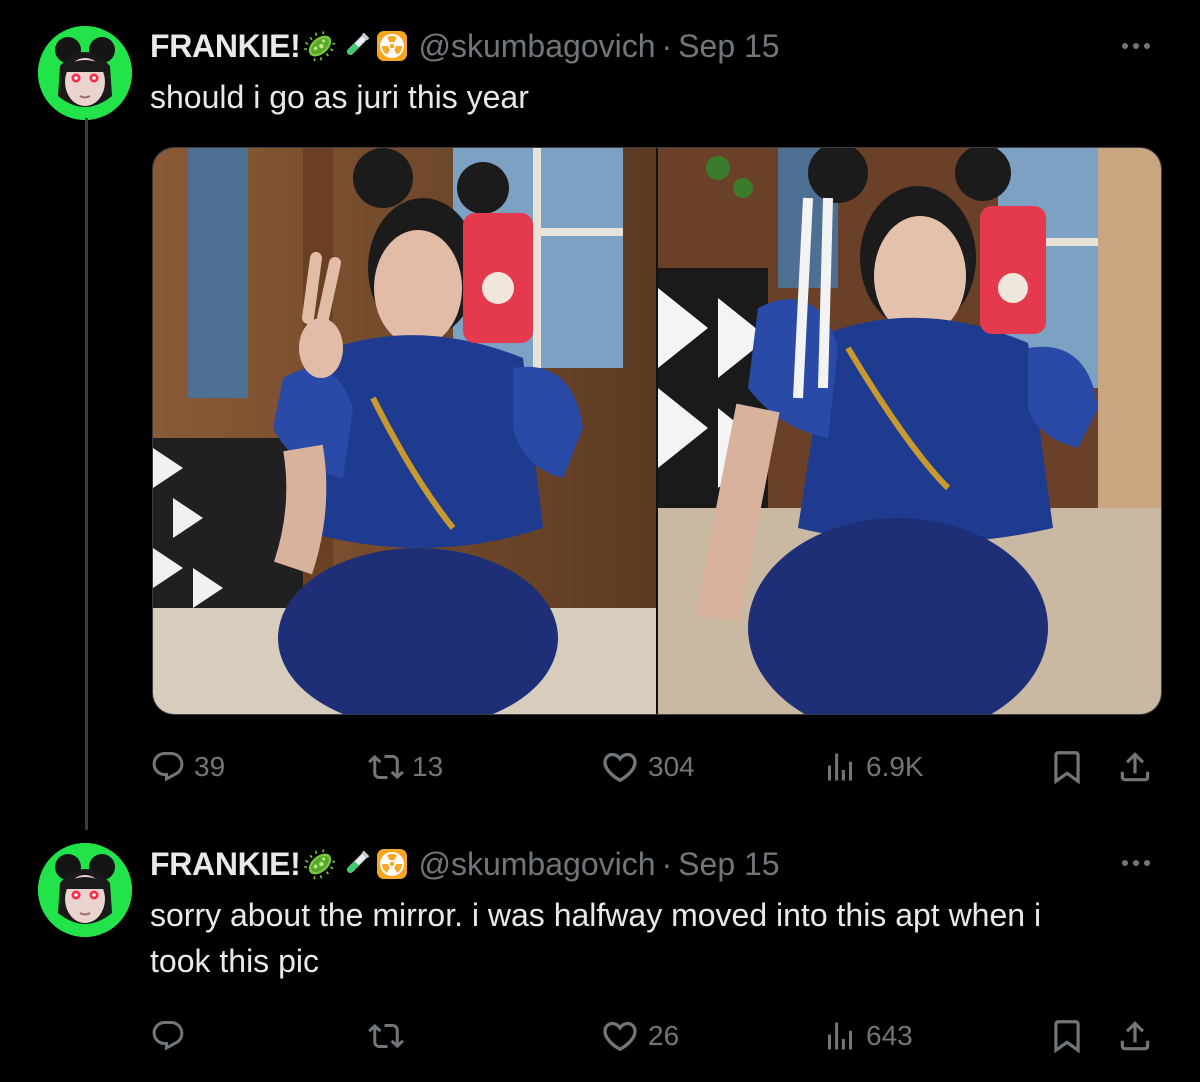 This screenshot has height=1082, width=1200. What do you see at coordinates (339, 97) in the screenshot?
I see `tweet-text: should i go as juri this year` at bounding box center [339, 97].